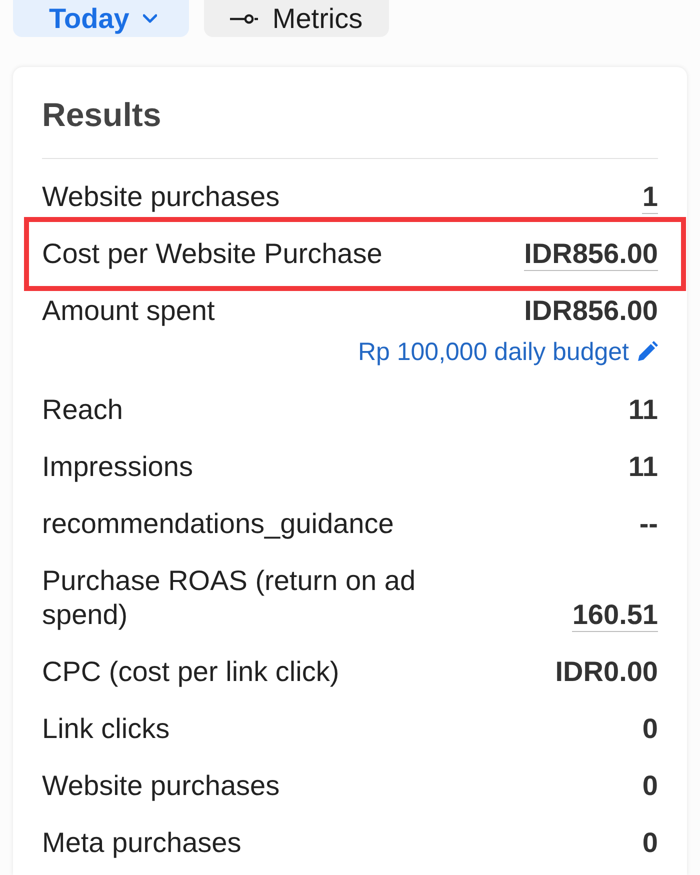 This screenshot has width=700, height=875. What do you see at coordinates (229, 598) in the screenshot?
I see `metric-label: Purchase ROAS (return on ad spend)` at bounding box center [229, 598].